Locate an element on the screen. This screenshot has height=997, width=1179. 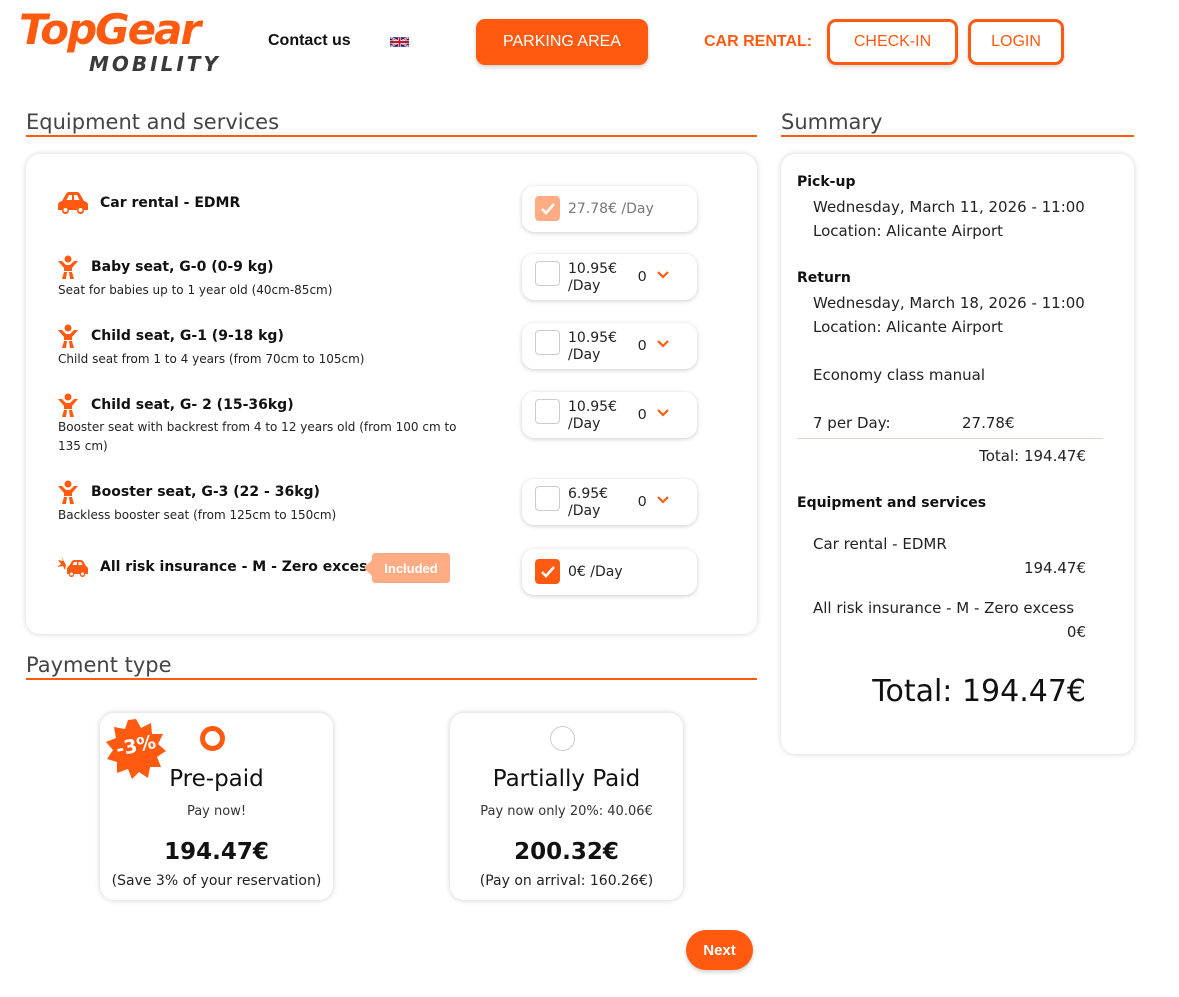
summary-grand-total: Total: 194.47€ is located at coordinates (979, 691).